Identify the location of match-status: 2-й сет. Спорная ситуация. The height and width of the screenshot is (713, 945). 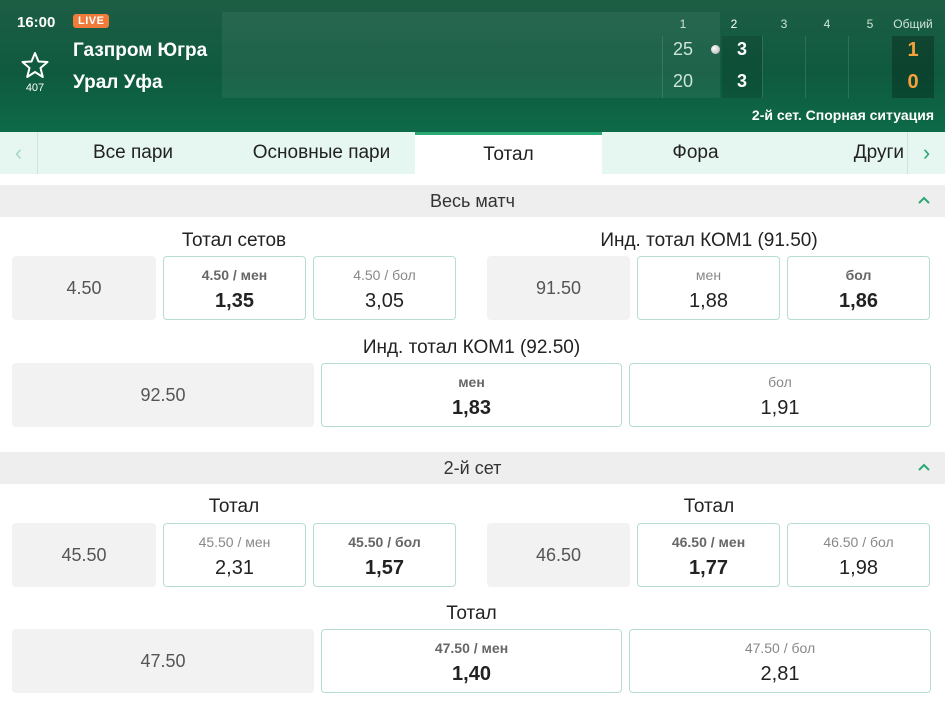
(842, 115).